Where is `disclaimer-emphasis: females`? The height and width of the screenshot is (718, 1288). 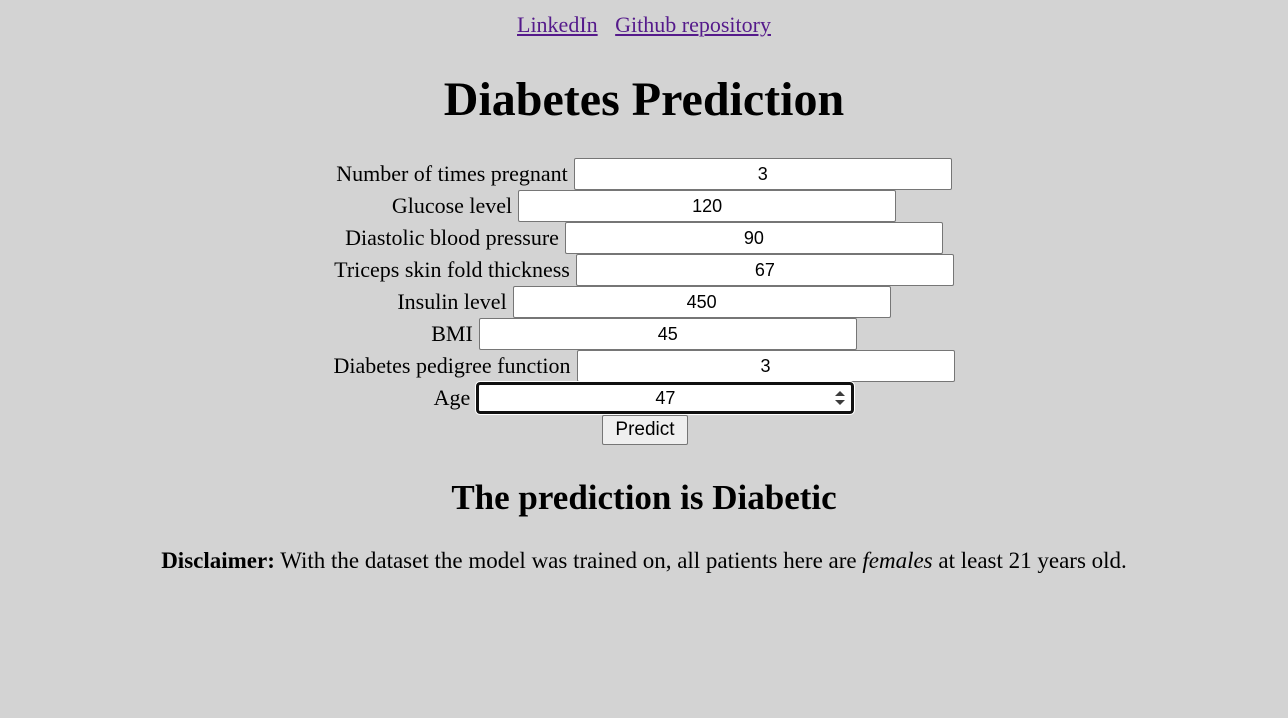 disclaimer-emphasis: females is located at coordinates (897, 560).